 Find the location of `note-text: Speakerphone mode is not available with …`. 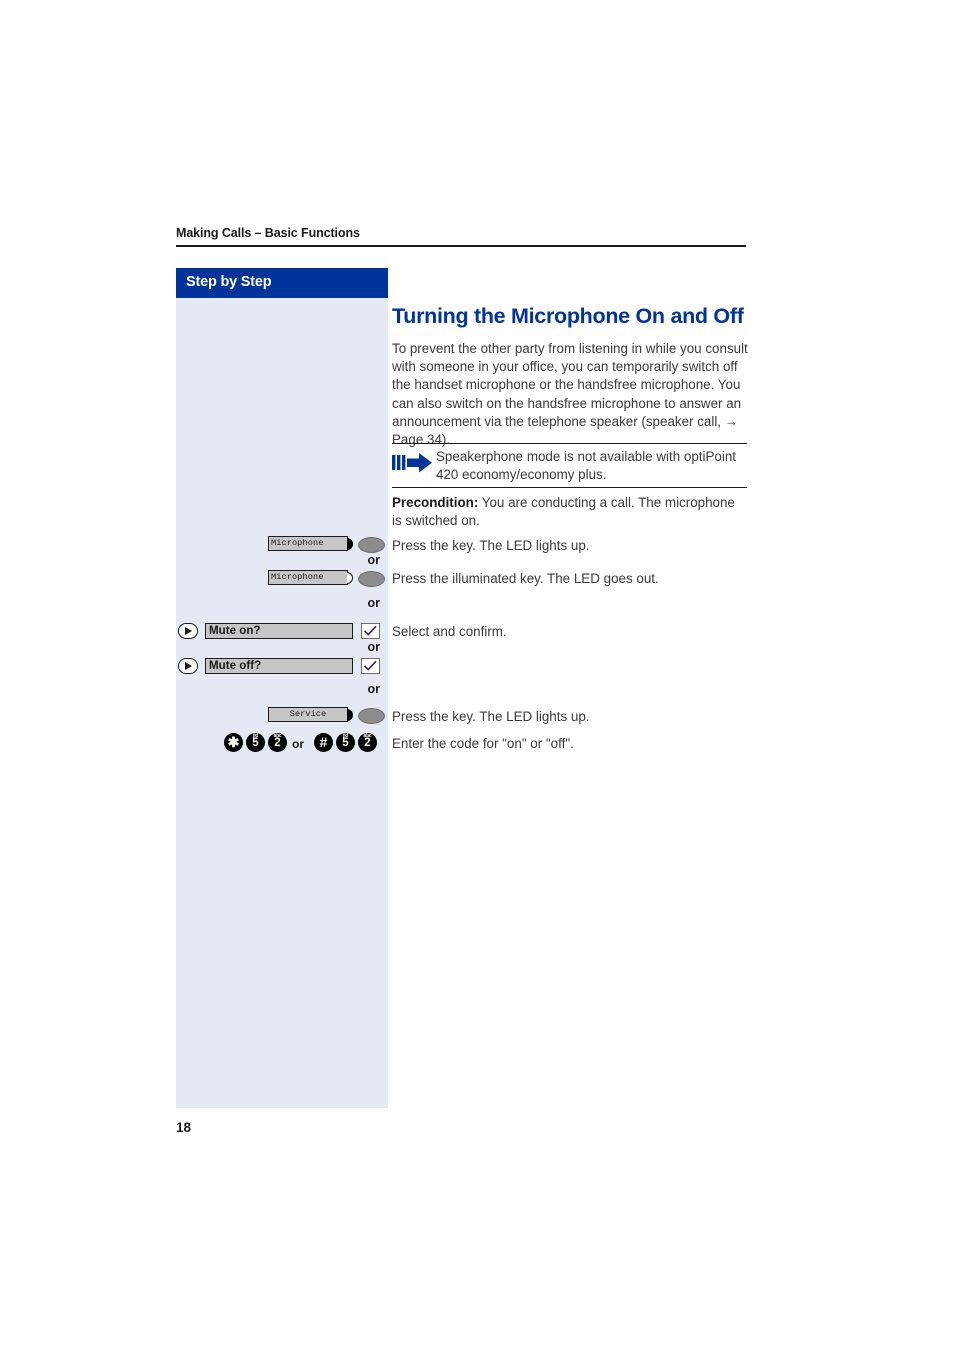

note-text: Speakerphone mode is not available with … is located at coordinates (586, 466).